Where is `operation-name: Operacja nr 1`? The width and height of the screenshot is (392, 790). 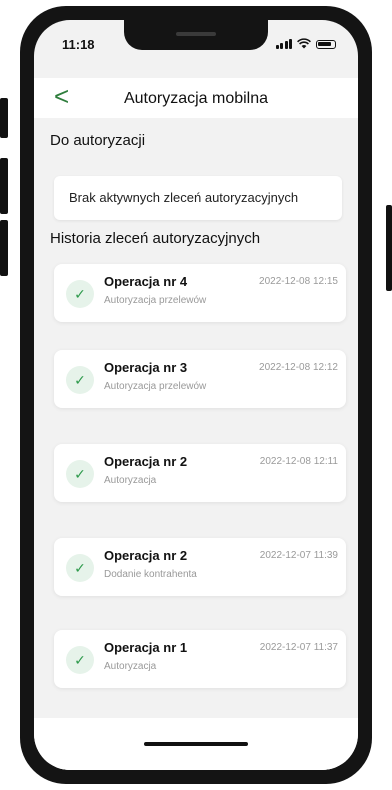 operation-name: Operacja nr 1 is located at coordinates (146, 647).